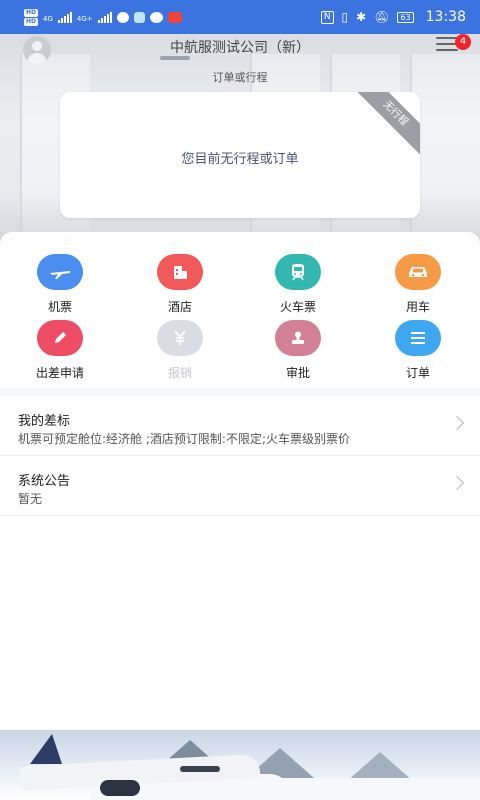  I want to click on grid-item-orders: 订单, so click(418, 350).